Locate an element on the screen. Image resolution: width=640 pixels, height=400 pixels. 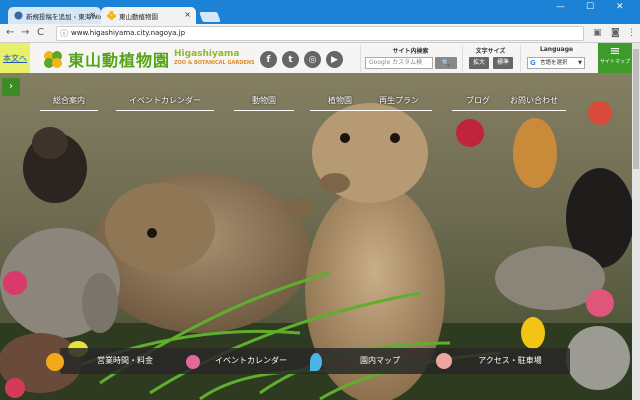
wordpress-favicon-icon is located at coordinates (18, 15).